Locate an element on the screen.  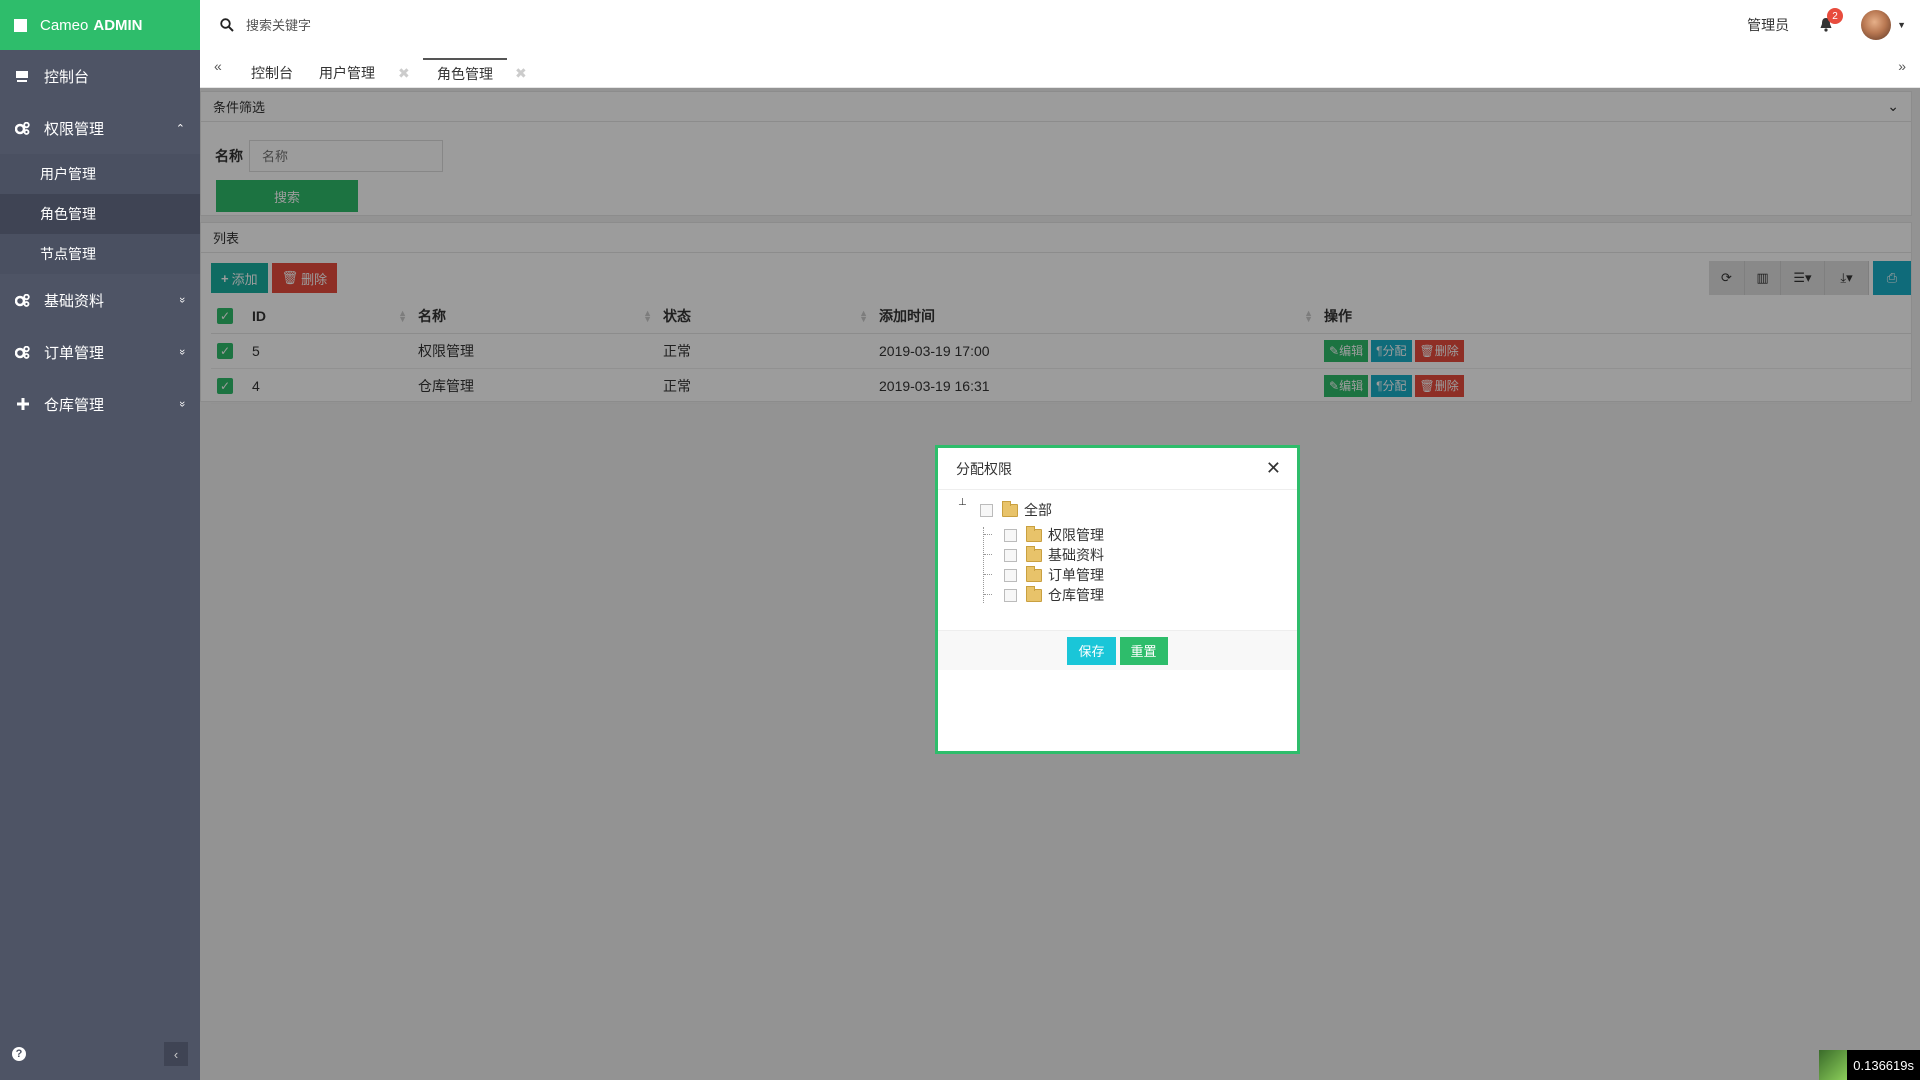
tree-node: 基础资料 is located at coordinates (1054, 555).